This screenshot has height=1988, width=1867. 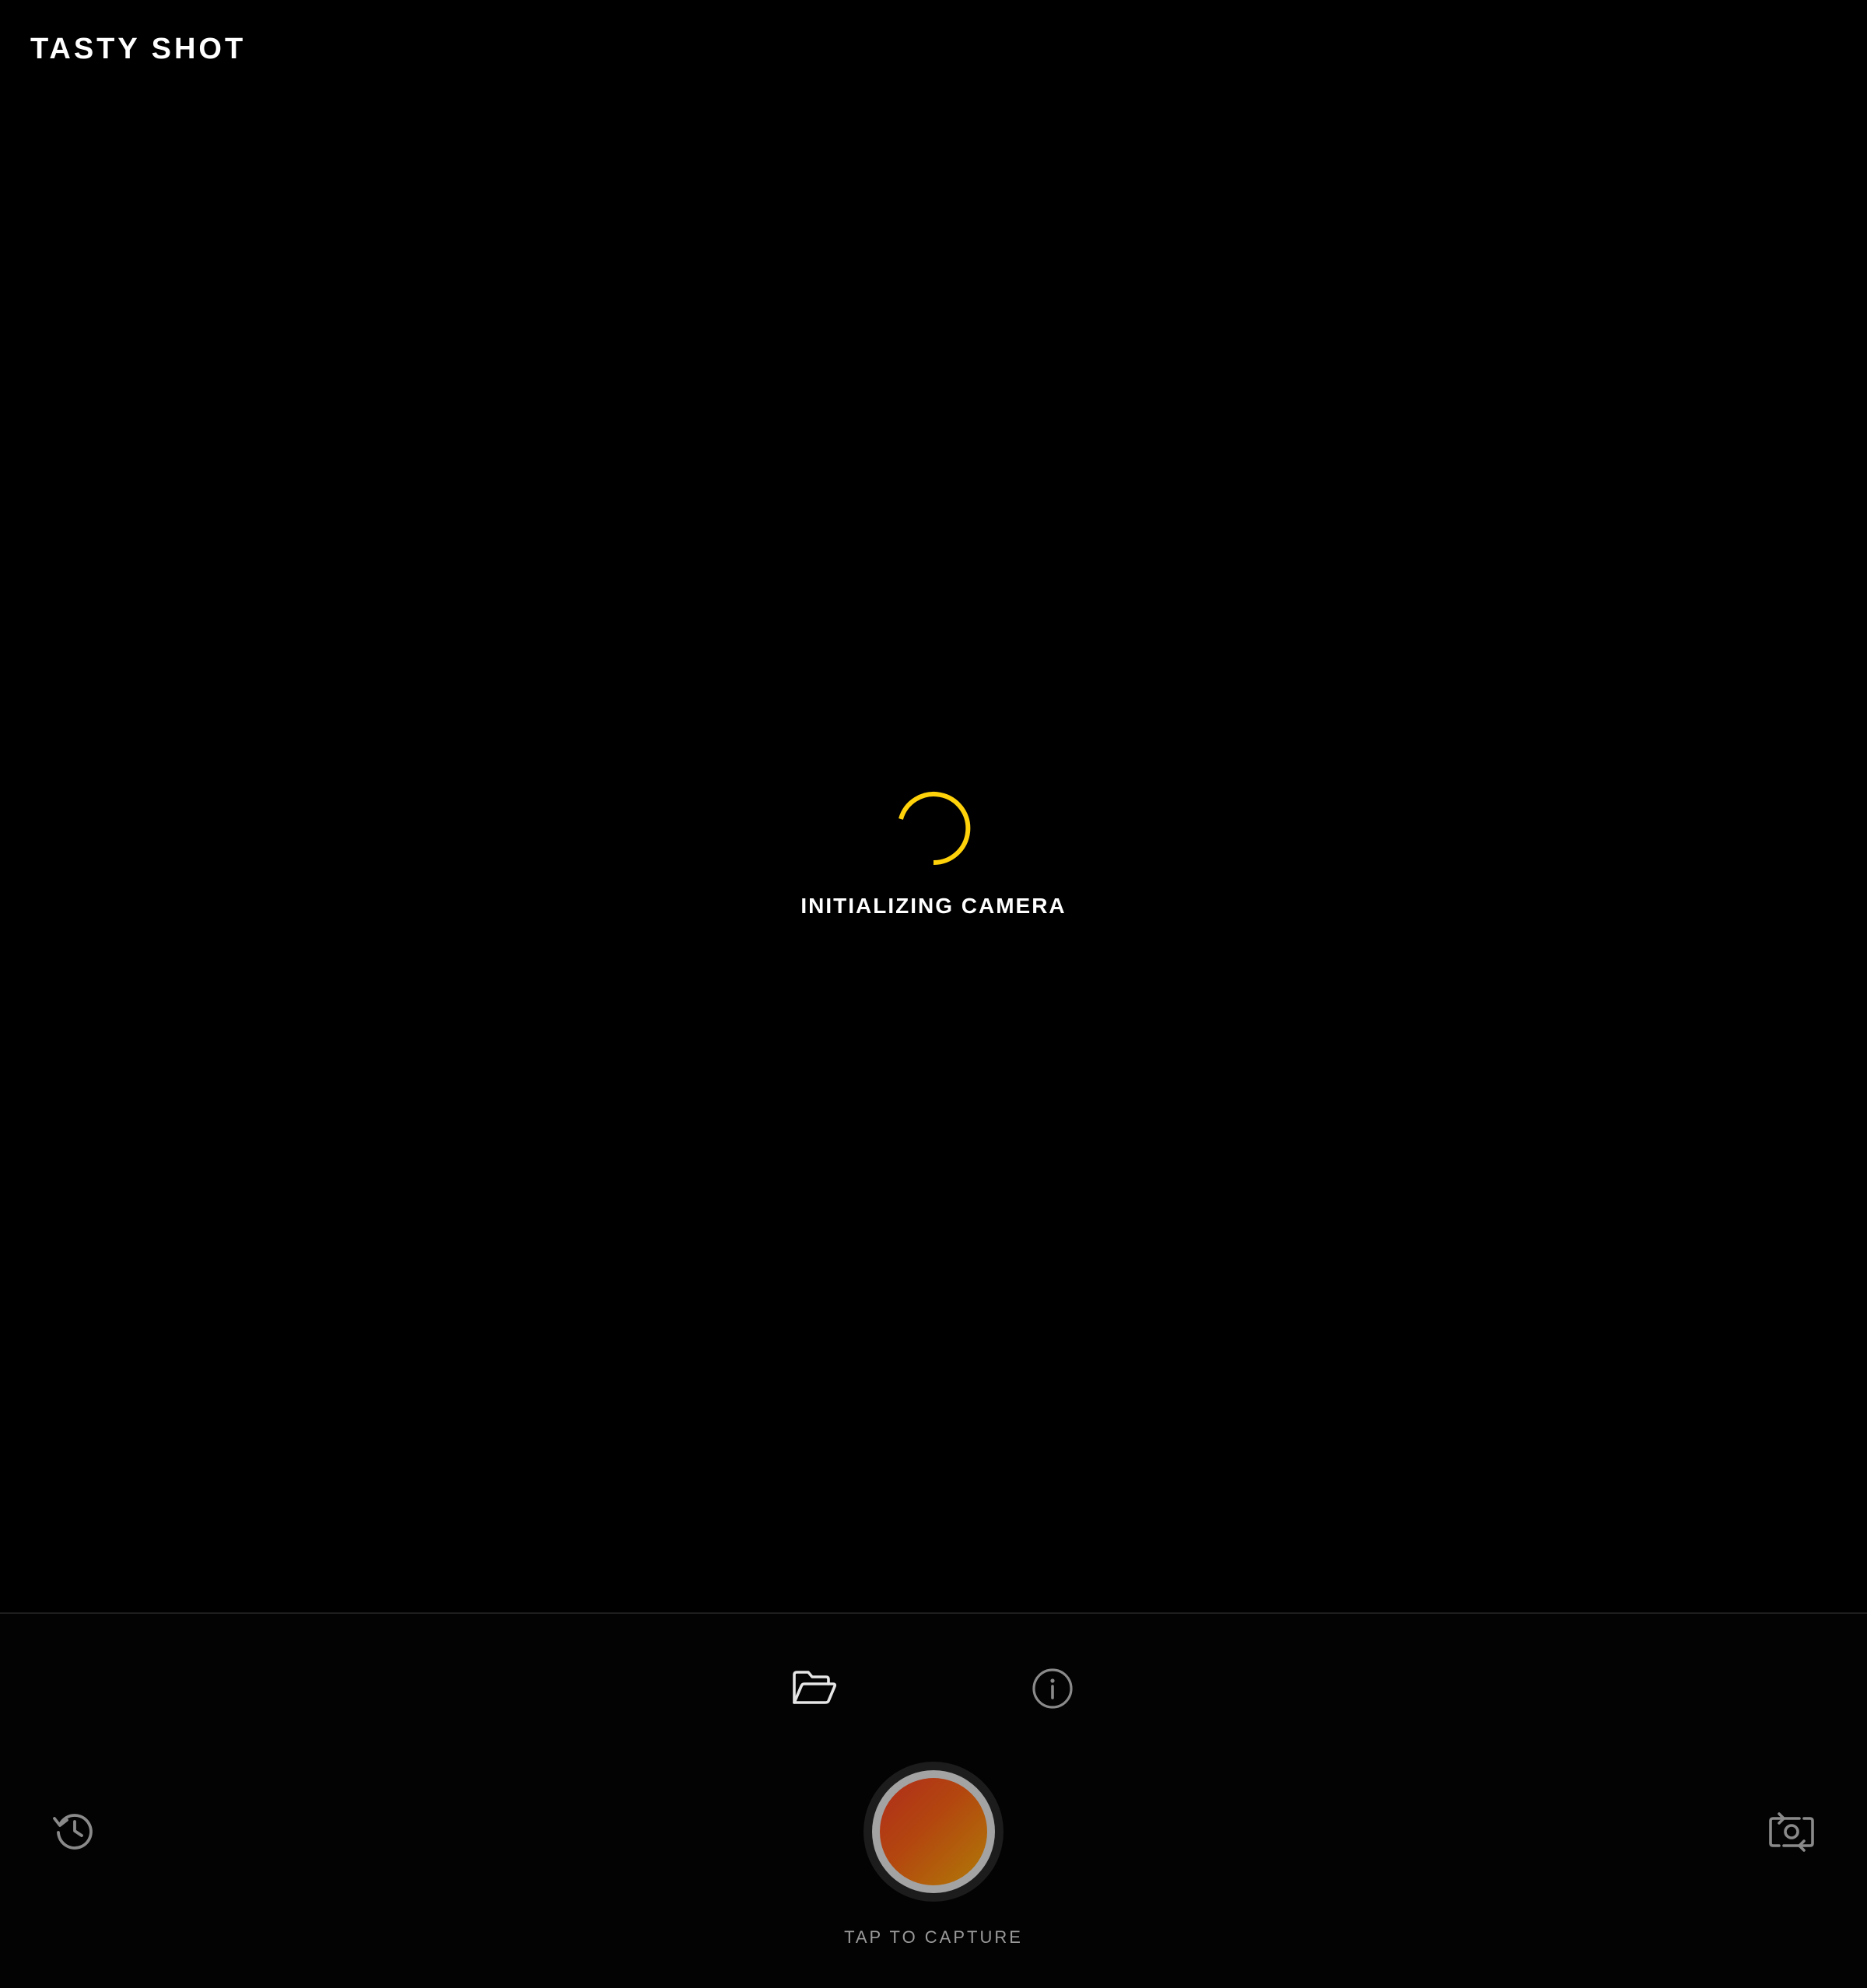 What do you see at coordinates (934, 829) in the screenshot?
I see `loading-spinner-icon` at bounding box center [934, 829].